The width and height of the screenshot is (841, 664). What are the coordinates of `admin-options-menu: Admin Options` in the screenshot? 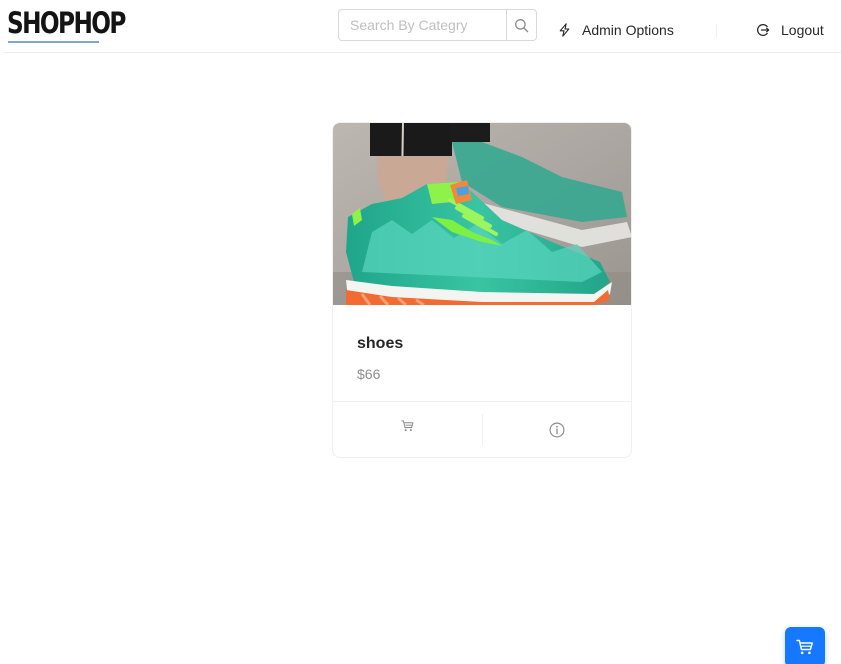 It's located at (616, 30).